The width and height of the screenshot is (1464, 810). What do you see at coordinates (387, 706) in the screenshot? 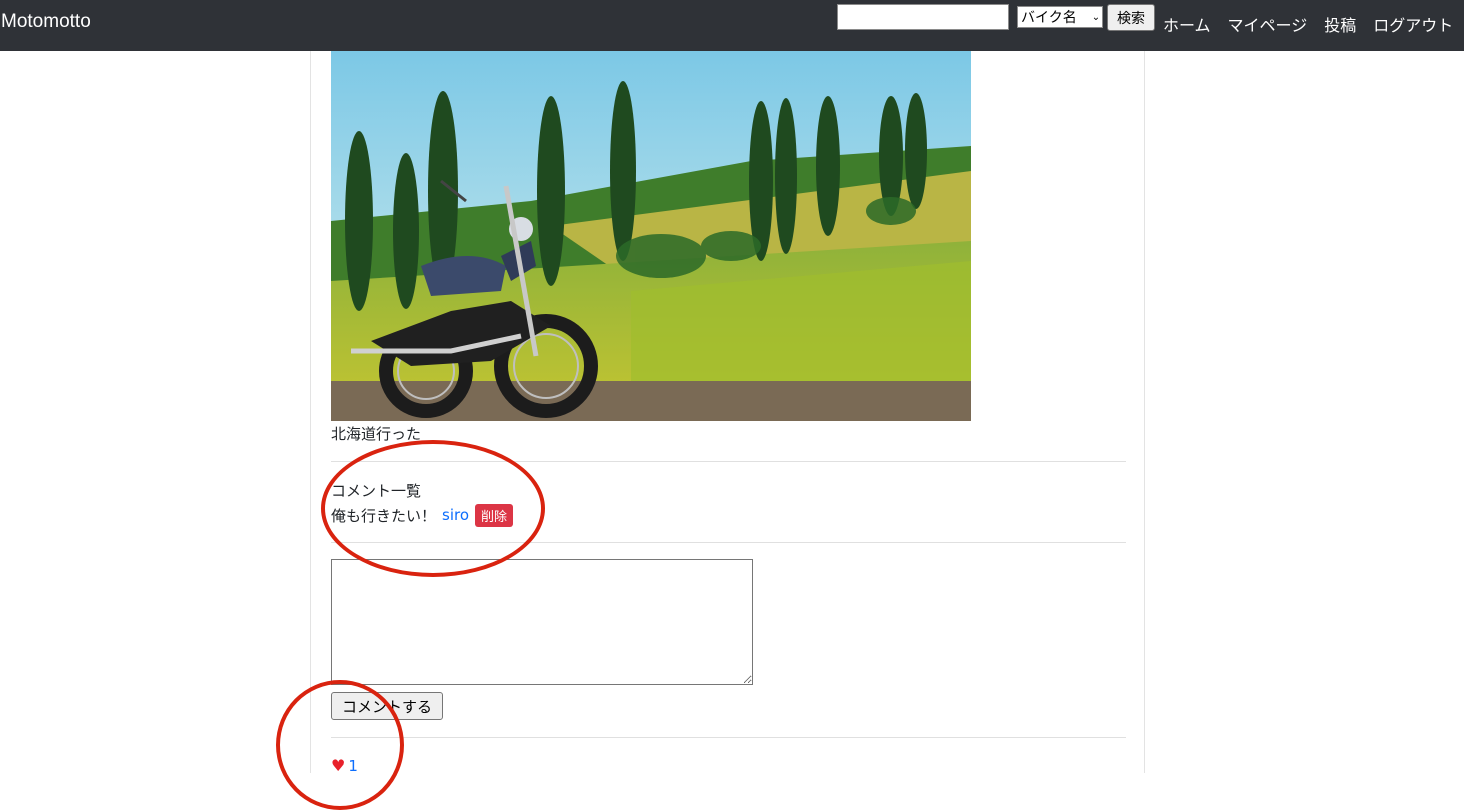
I see `submit-comment-button: コメントする` at bounding box center [387, 706].